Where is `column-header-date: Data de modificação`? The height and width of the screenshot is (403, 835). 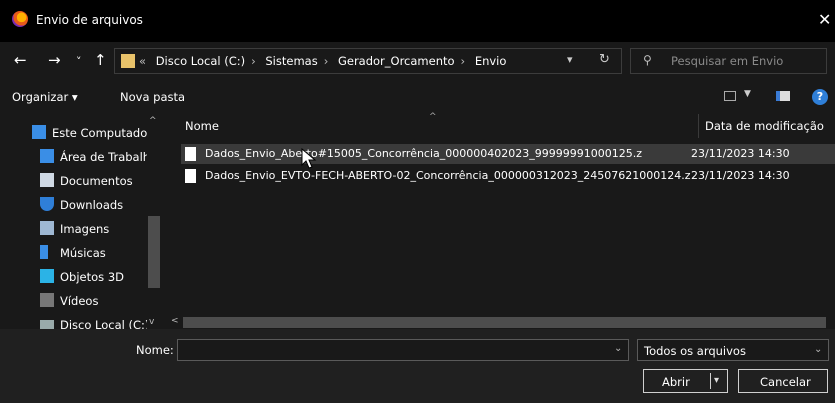 column-header-date: Data de modificação is located at coordinates (764, 126).